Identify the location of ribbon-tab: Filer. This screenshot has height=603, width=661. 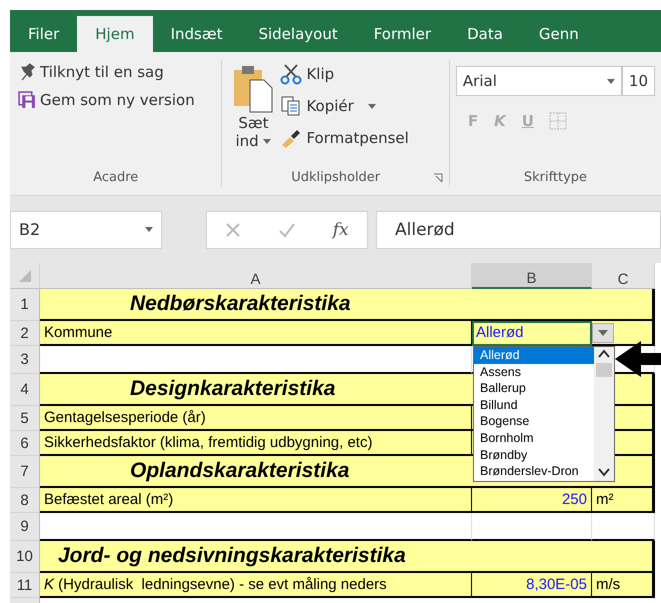
(44, 34).